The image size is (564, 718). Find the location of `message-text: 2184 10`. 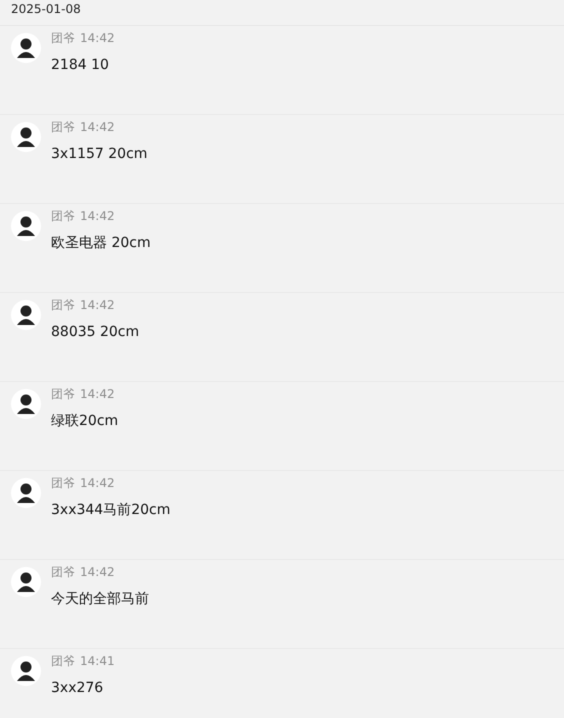

message-text: 2184 10 is located at coordinates (80, 65).